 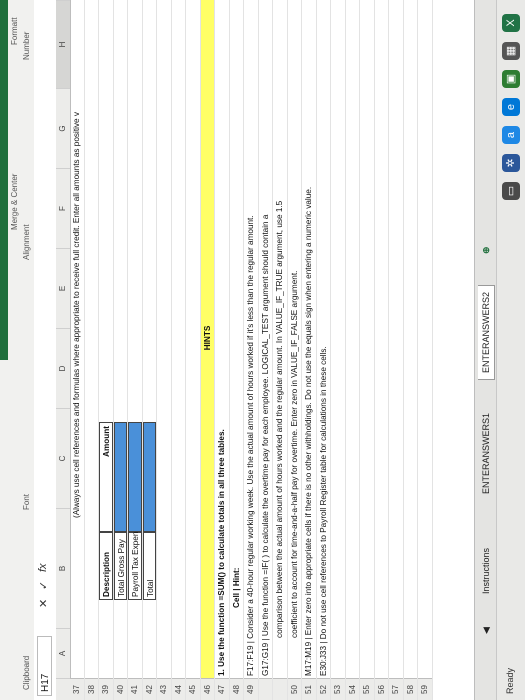 What do you see at coordinates (43, 567) in the screenshot?
I see `fx-icon: fx` at bounding box center [43, 567].